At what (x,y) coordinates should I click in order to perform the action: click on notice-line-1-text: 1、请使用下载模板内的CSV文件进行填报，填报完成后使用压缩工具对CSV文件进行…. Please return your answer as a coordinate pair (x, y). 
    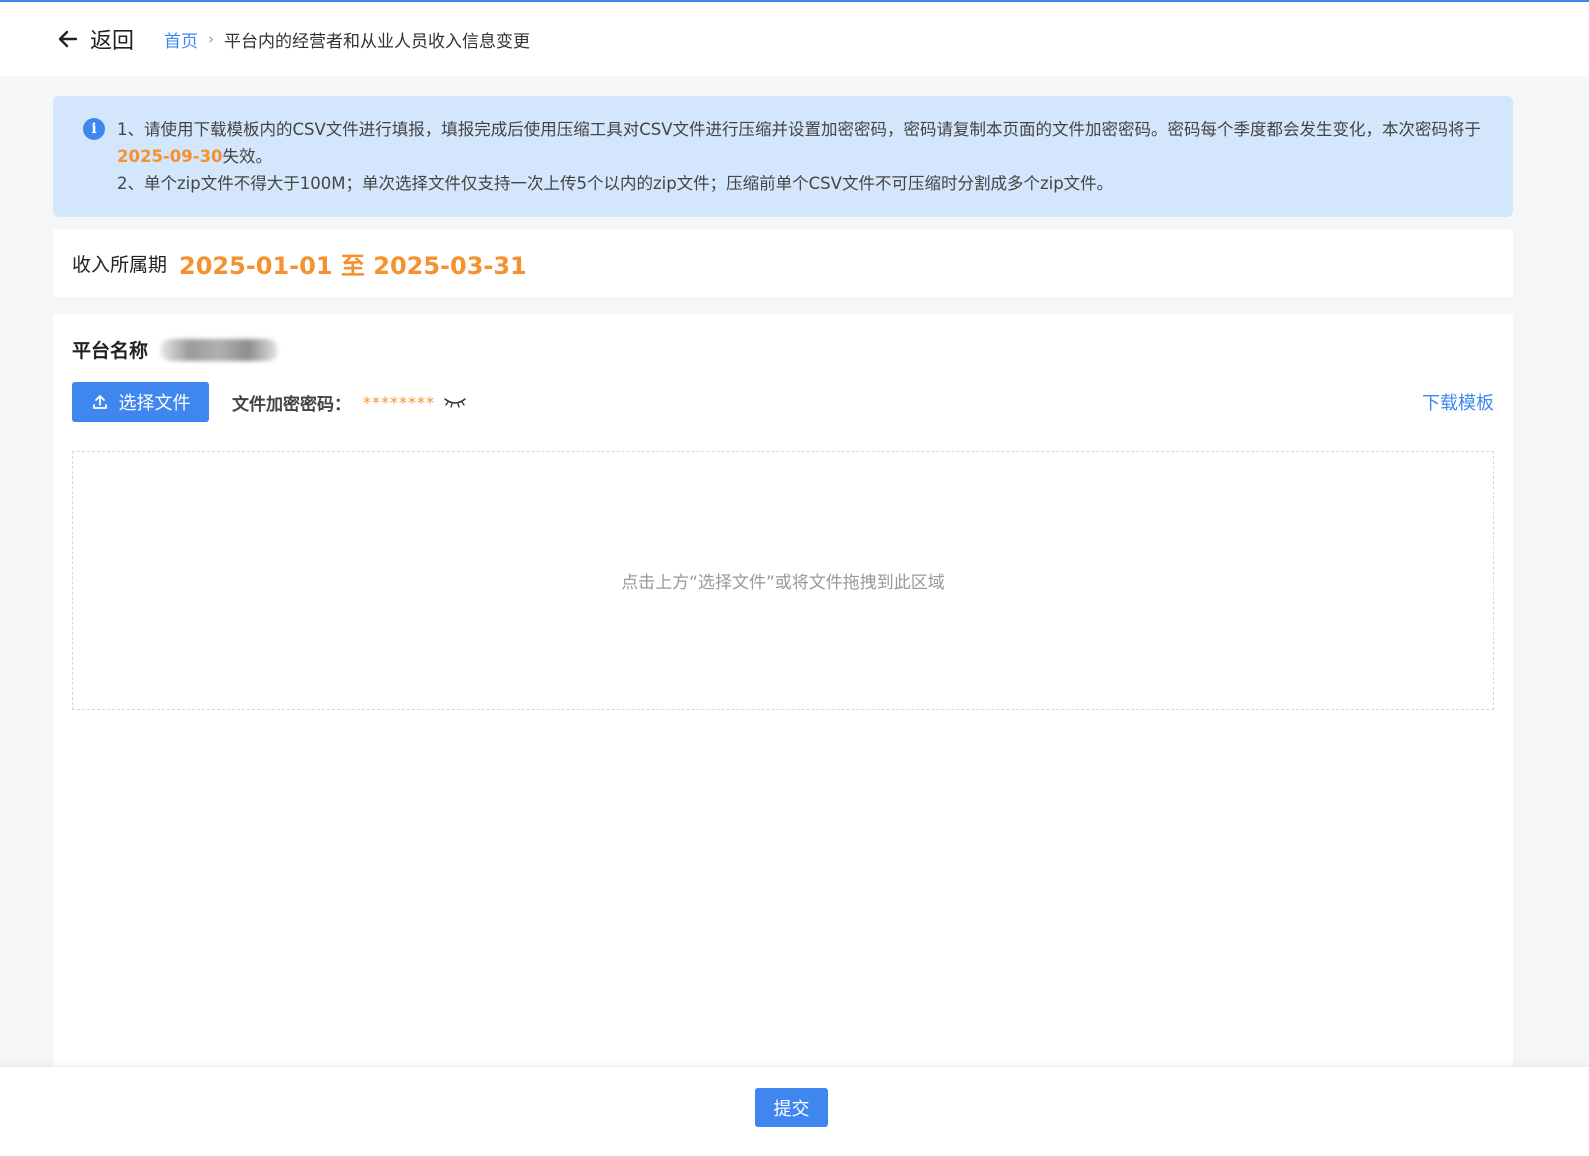
    Looking at the image, I should click on (799, 129).